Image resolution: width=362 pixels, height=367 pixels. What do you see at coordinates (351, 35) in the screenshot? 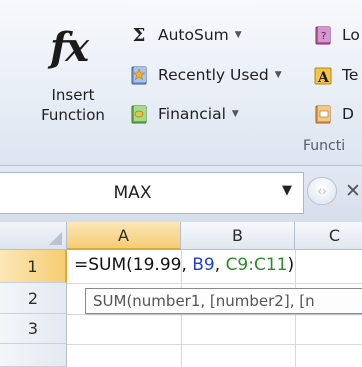
I see `logical-label: Lo` at bounding box center [351, 35].